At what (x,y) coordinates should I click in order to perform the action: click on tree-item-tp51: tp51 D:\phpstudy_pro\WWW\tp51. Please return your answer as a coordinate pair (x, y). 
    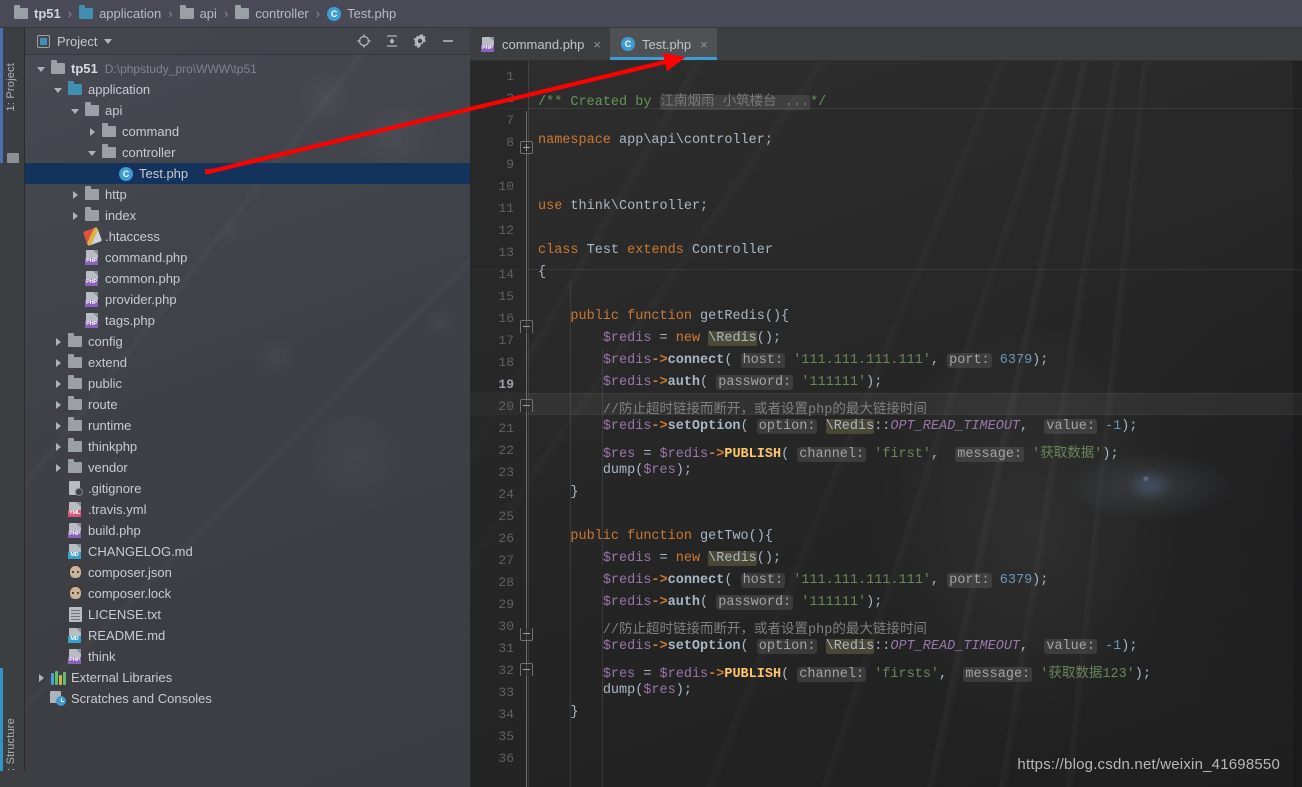
    Looking at the image, I should click on (247, 68).